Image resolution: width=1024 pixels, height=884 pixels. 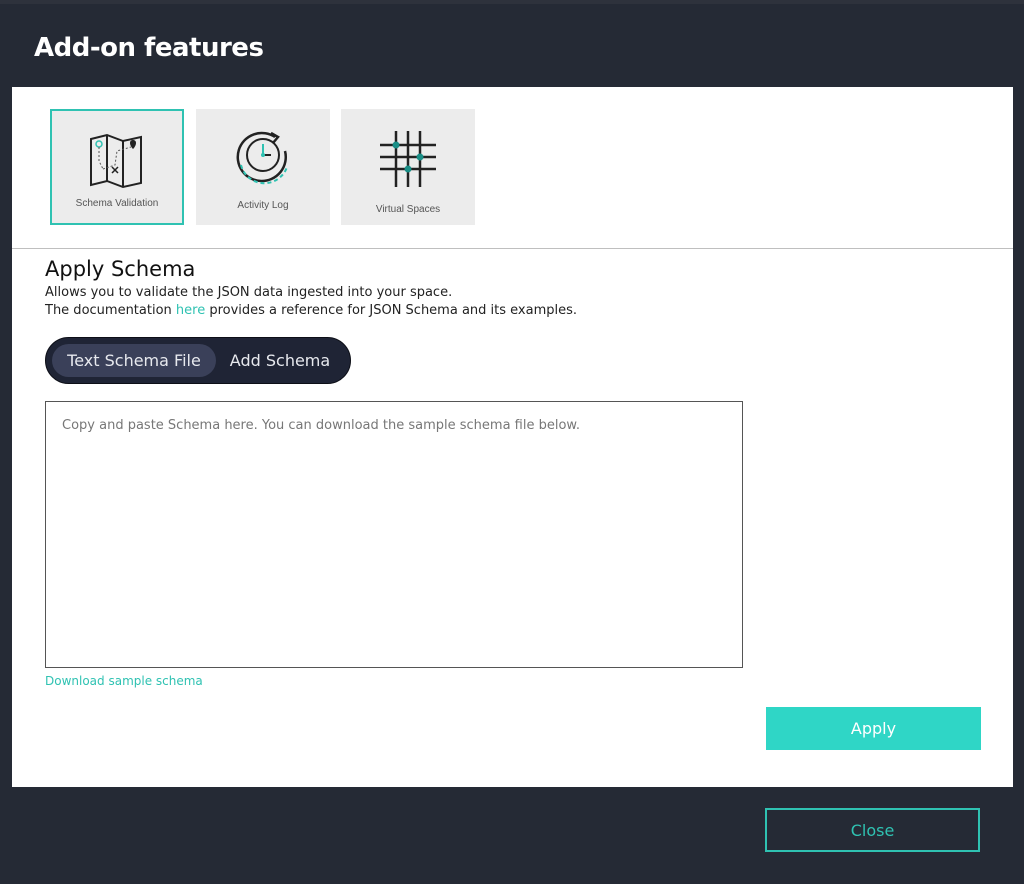 I want to click on tile-label-virtual-spaces: Virtual Spaces, so click(x=408, y=209).